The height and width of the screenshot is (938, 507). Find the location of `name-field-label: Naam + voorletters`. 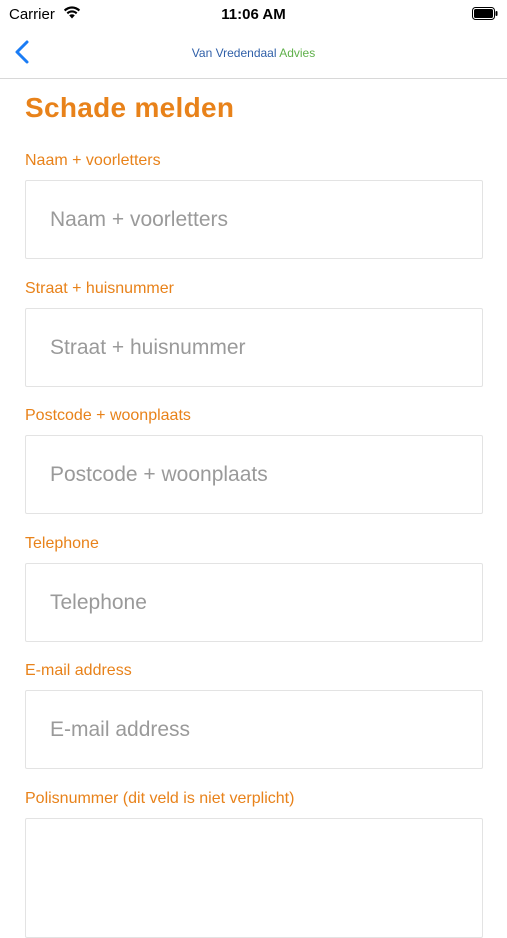

name-field-label: Naam + voorletters is located at coordinates (93, 160).